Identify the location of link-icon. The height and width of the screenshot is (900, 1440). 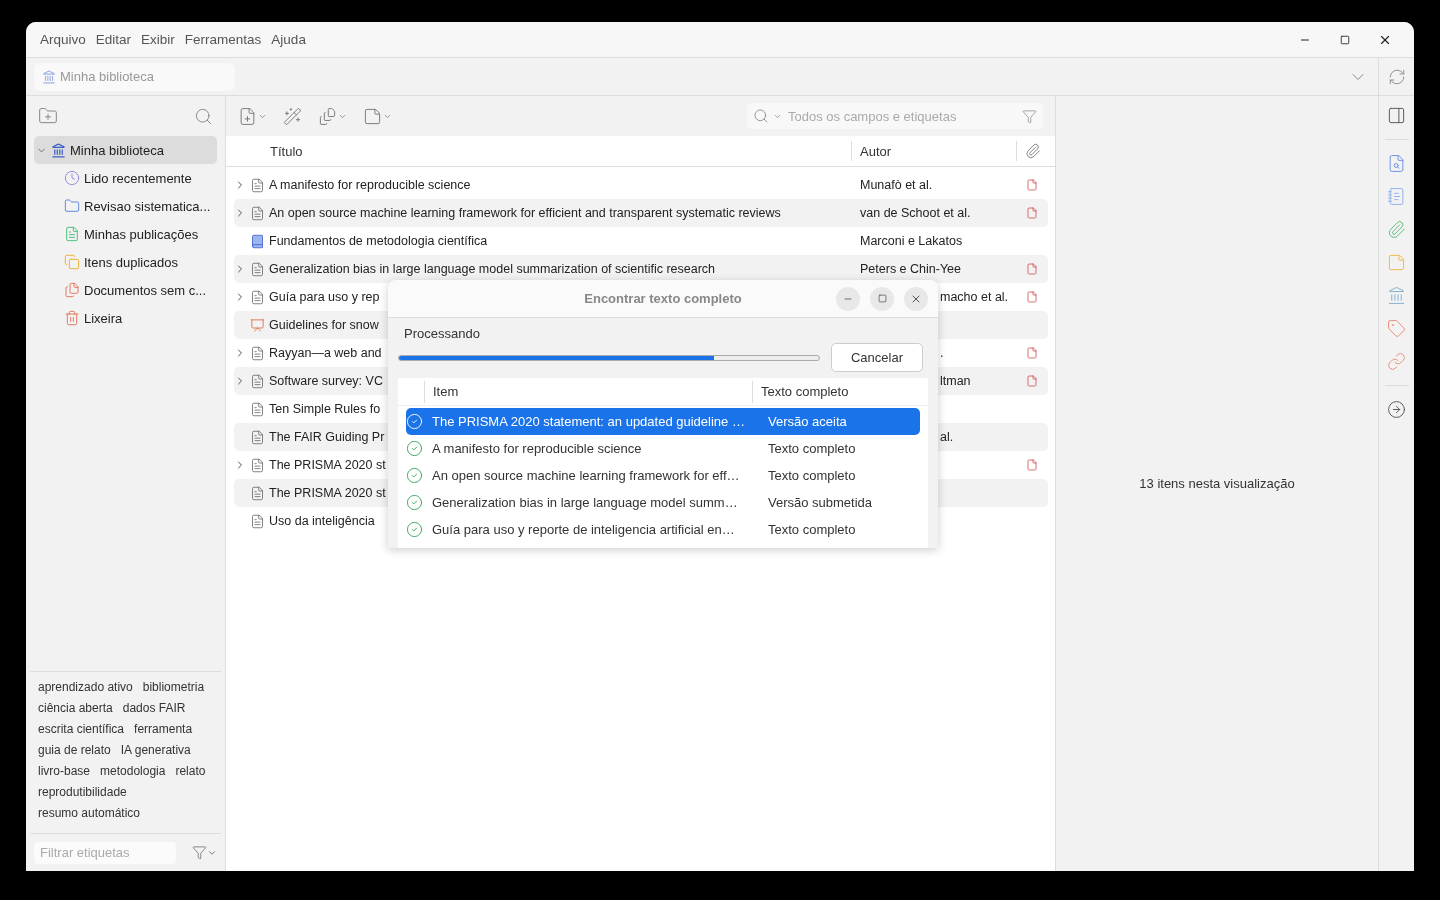
(1396, 361).